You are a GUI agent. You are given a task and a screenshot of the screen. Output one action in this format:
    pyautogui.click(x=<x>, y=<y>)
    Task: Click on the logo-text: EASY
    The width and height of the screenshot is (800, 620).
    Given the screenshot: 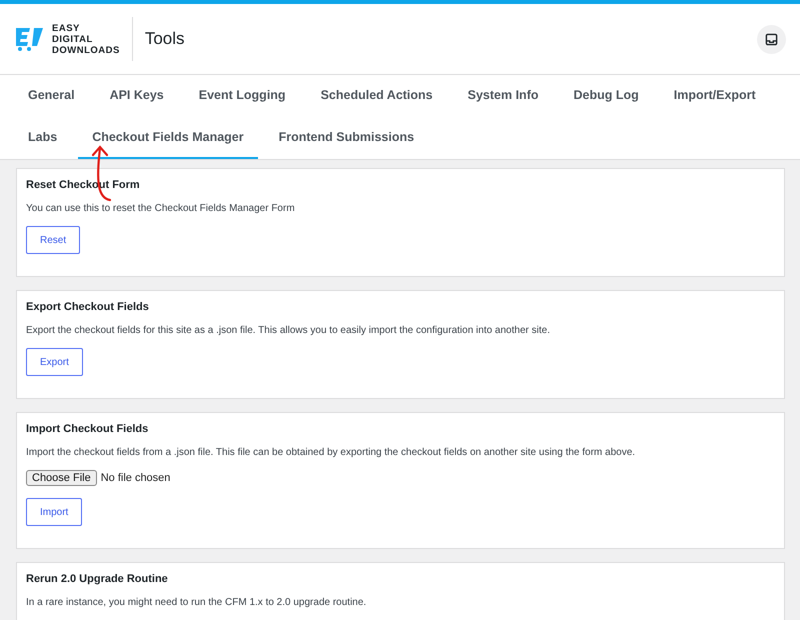 What is the action you would take?
    pyautogui.click(x=66, y=28)
    